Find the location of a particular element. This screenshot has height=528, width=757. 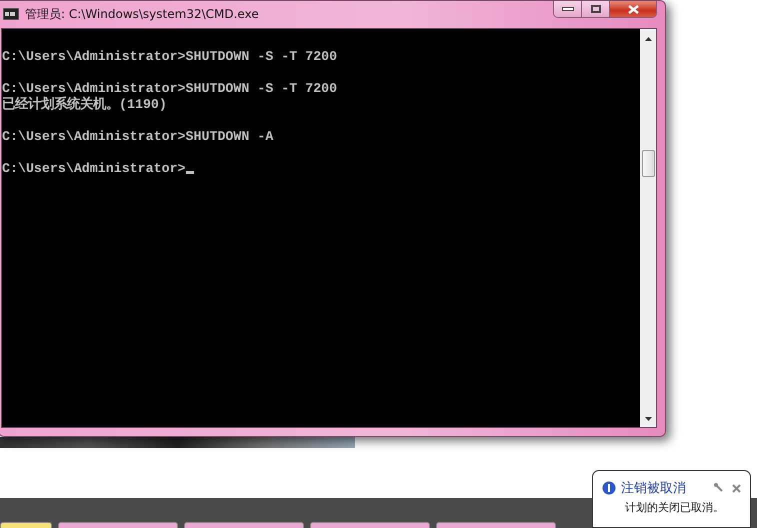

minimize-icon is located at coordinates (568, 9).